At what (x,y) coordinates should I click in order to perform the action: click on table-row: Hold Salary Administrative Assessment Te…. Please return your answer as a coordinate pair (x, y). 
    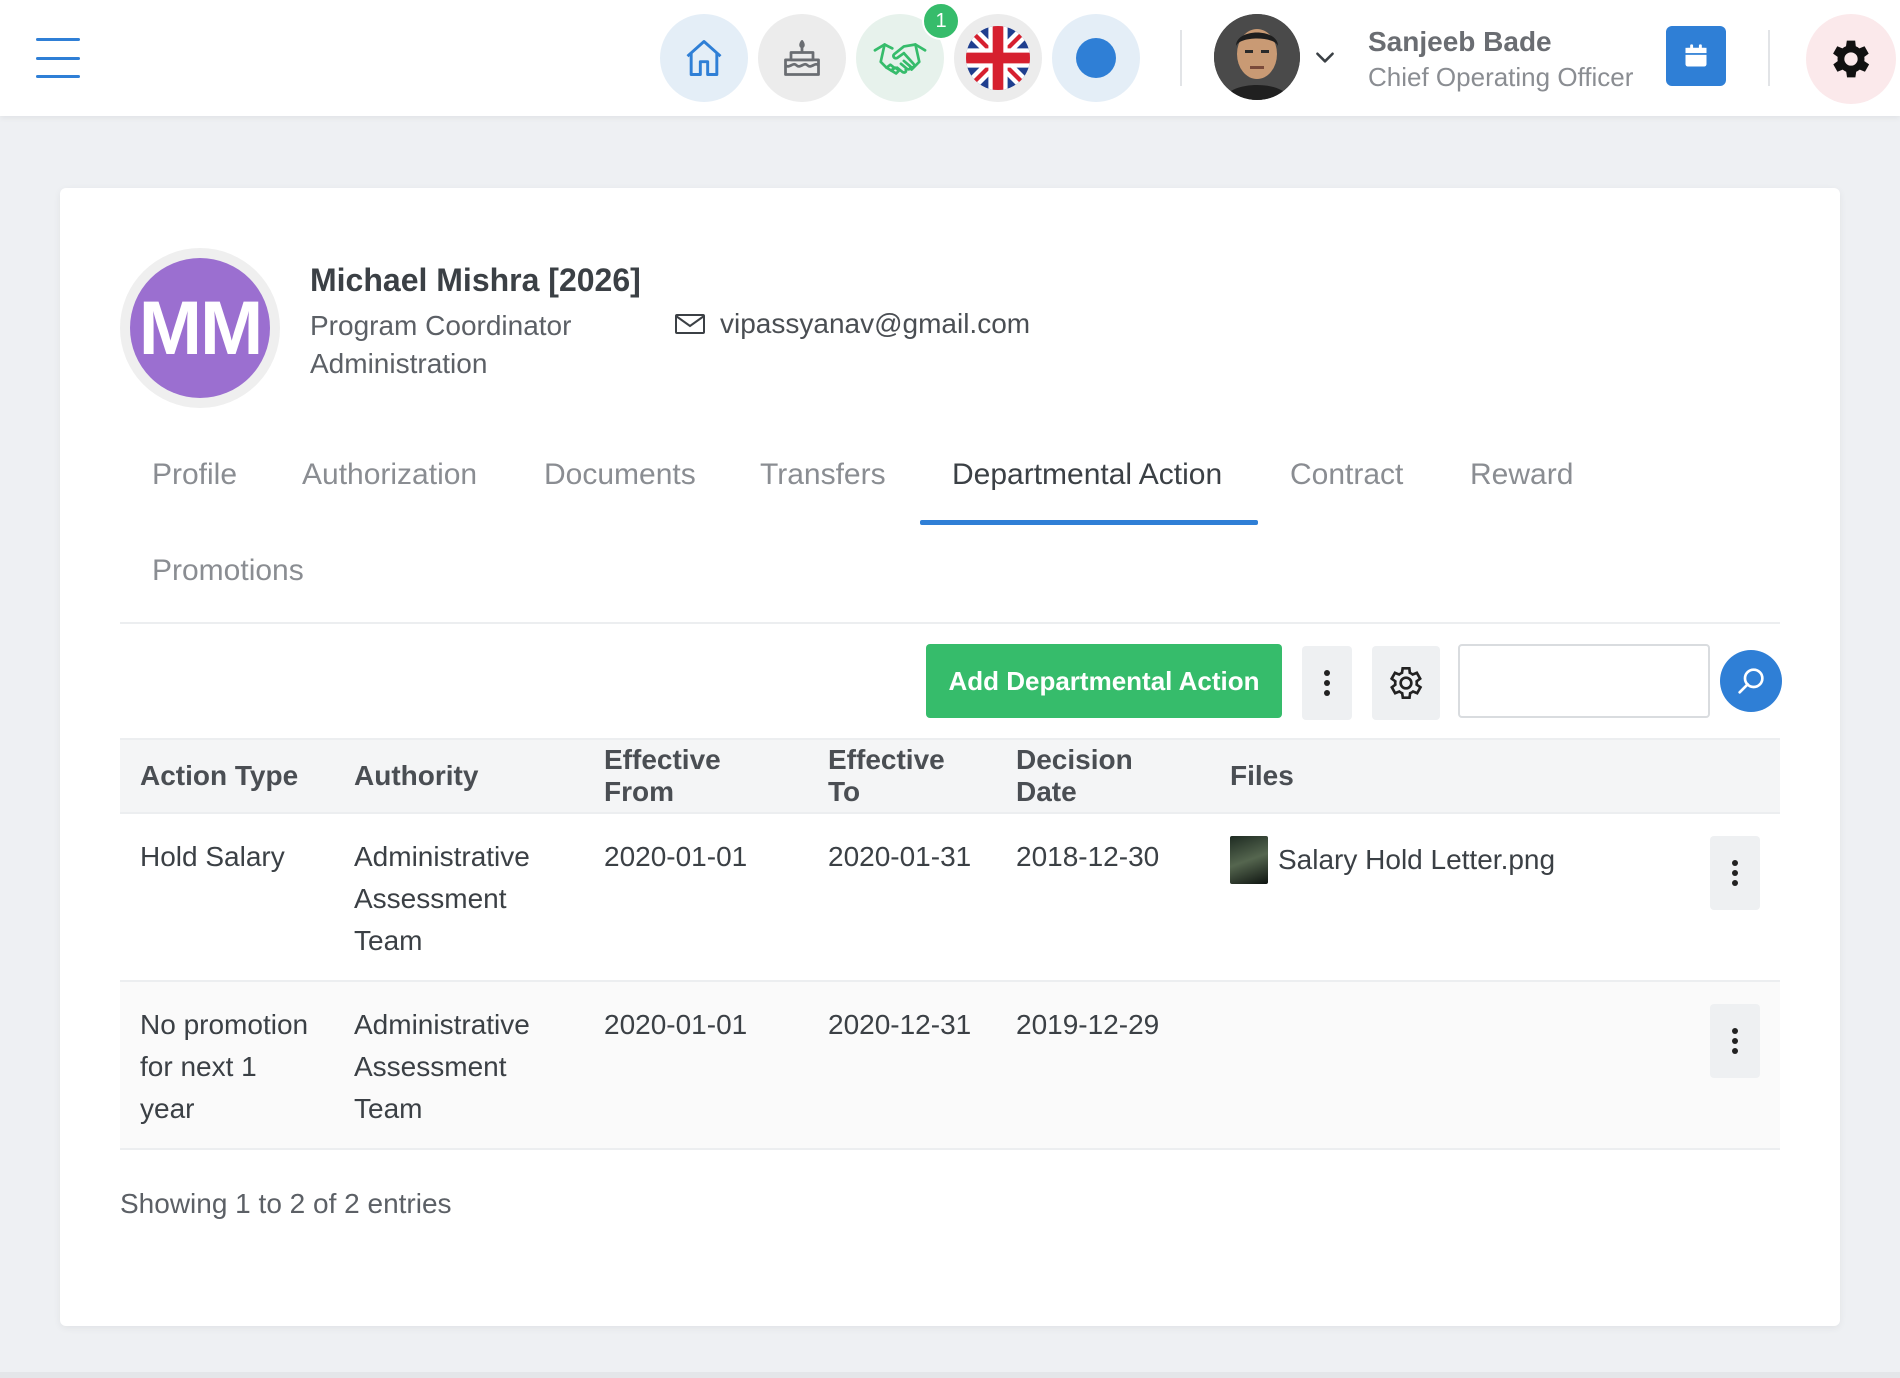
    Looking at the image, I should click on (950, 897).